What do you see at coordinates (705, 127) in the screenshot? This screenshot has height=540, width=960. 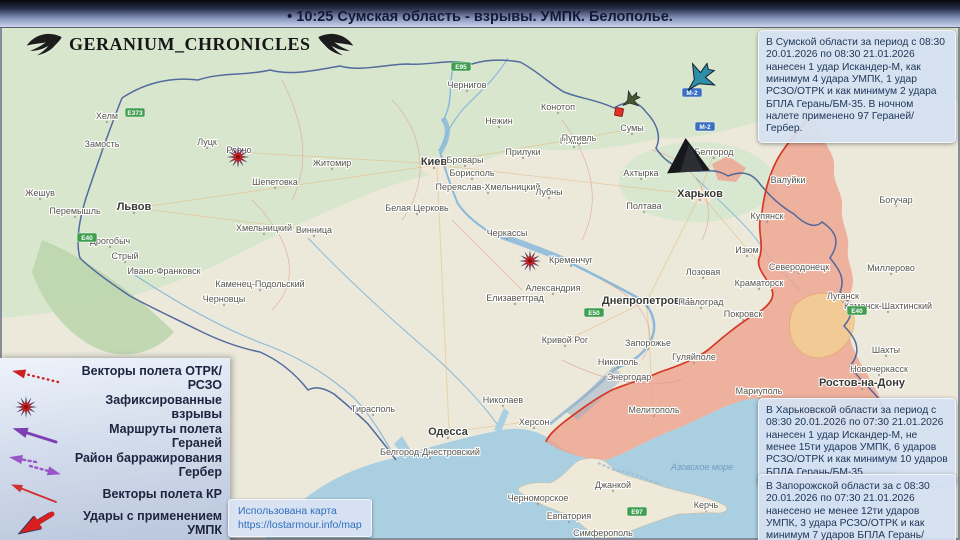 I see `road-badge-label: М-2` at bounding box center [705, 127].